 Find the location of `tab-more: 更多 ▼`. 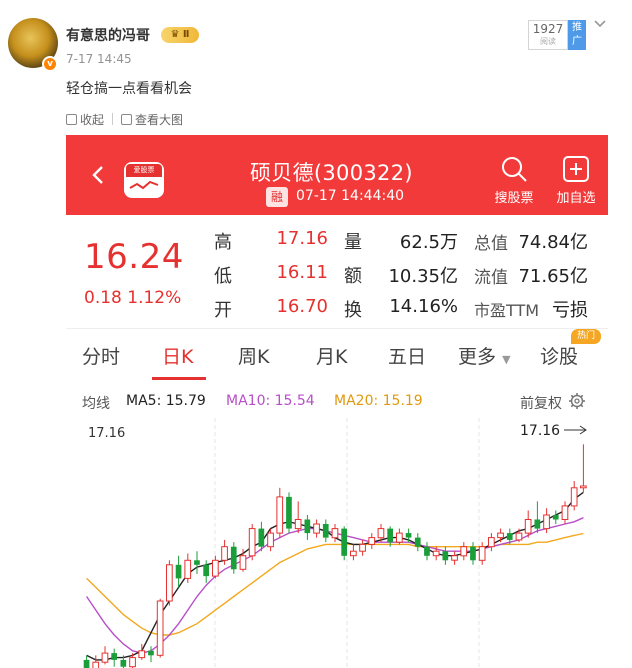

tab-more: 更多 ▼ is located at coordinates (484, 355).